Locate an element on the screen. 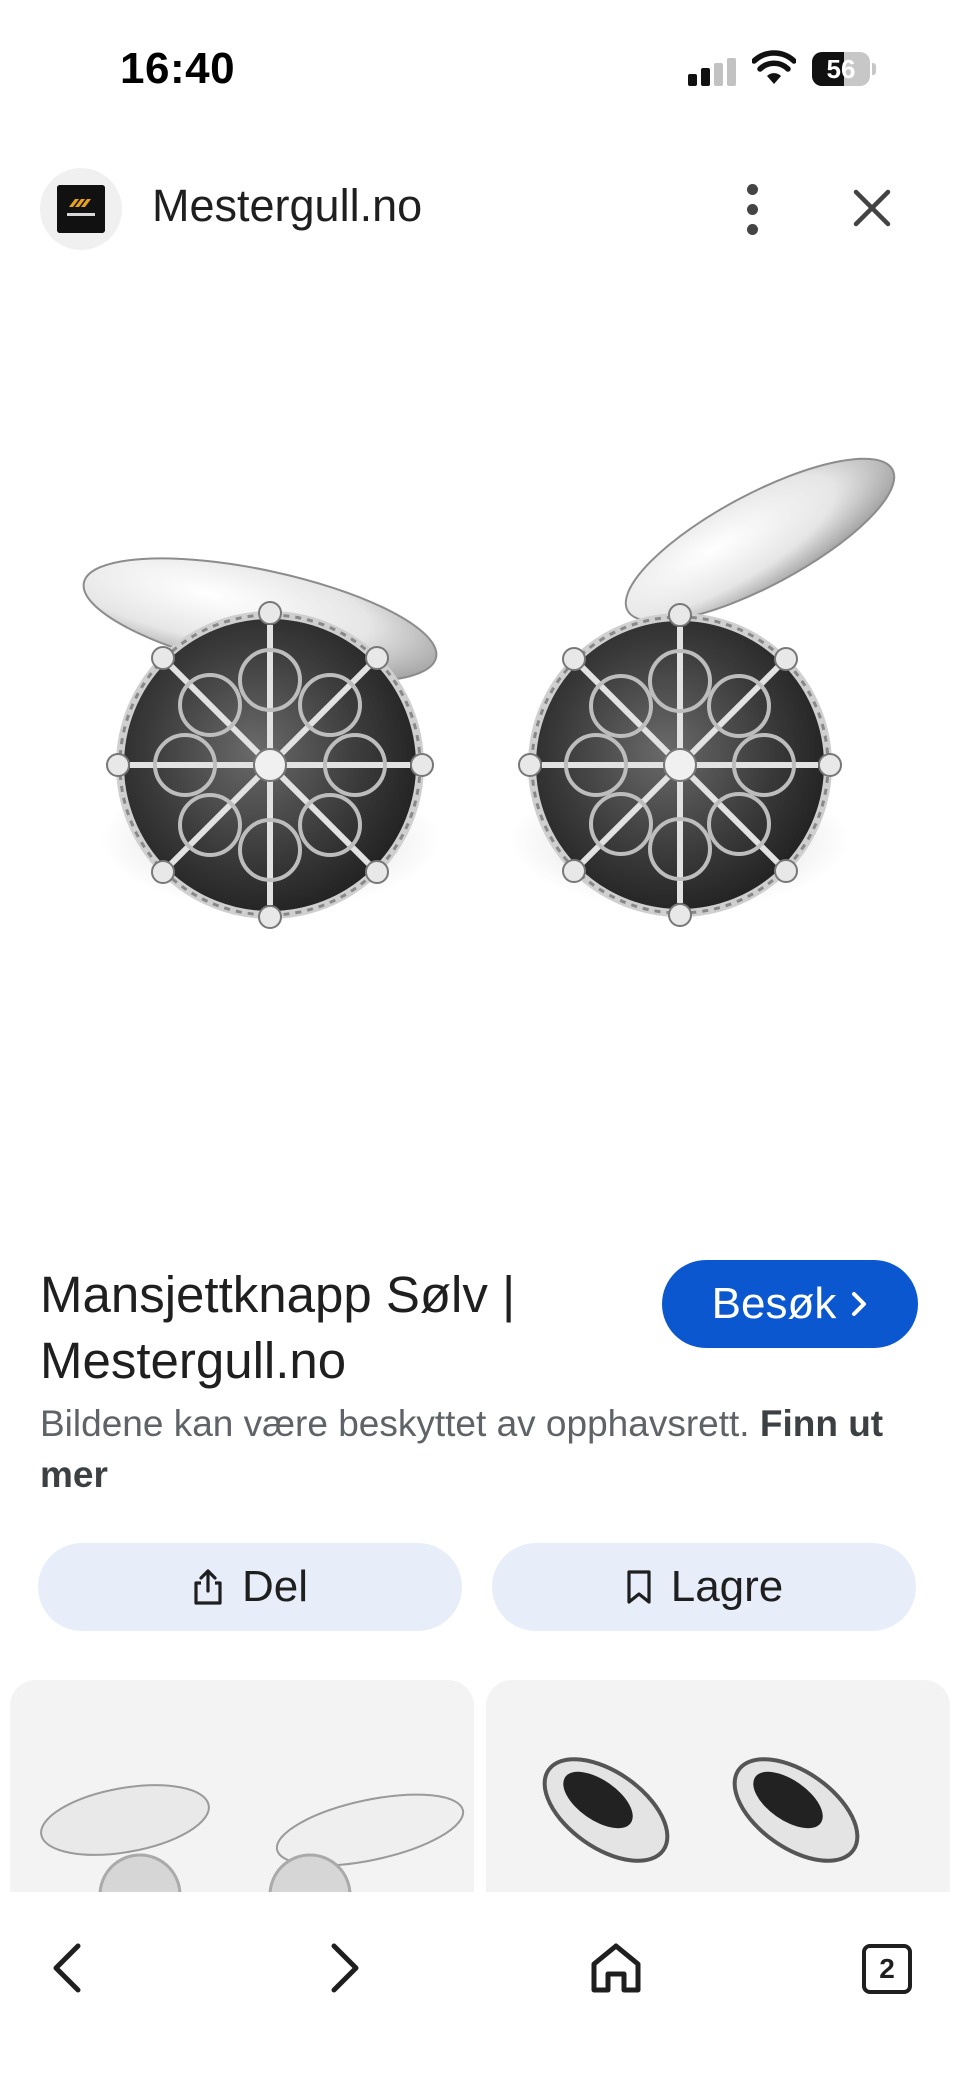  tab-count: 2 is located at coordinates (887, 1969).